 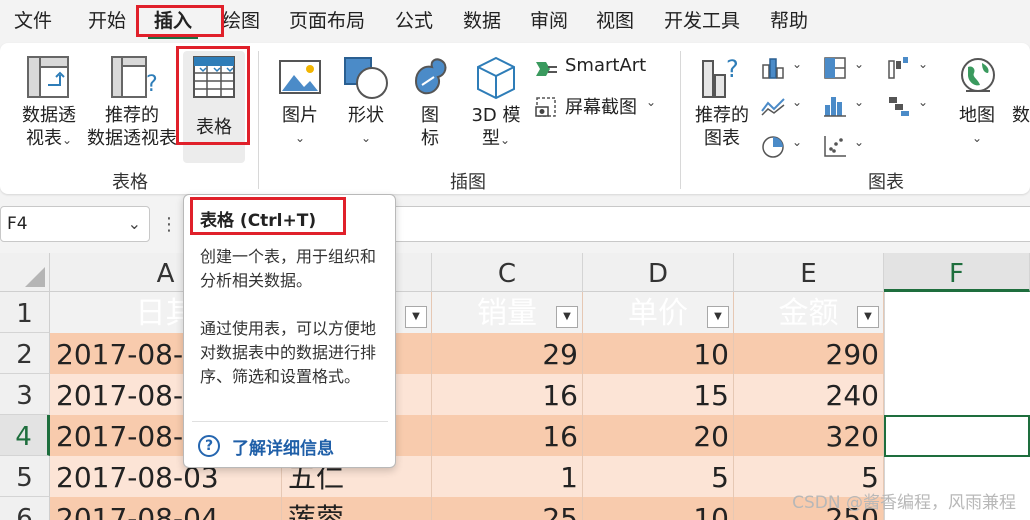 What do you see at coordinates (722, 138) in the screenshot?
I see `recommended-charts-label-2: 图表` at bounding box center [722, 138].